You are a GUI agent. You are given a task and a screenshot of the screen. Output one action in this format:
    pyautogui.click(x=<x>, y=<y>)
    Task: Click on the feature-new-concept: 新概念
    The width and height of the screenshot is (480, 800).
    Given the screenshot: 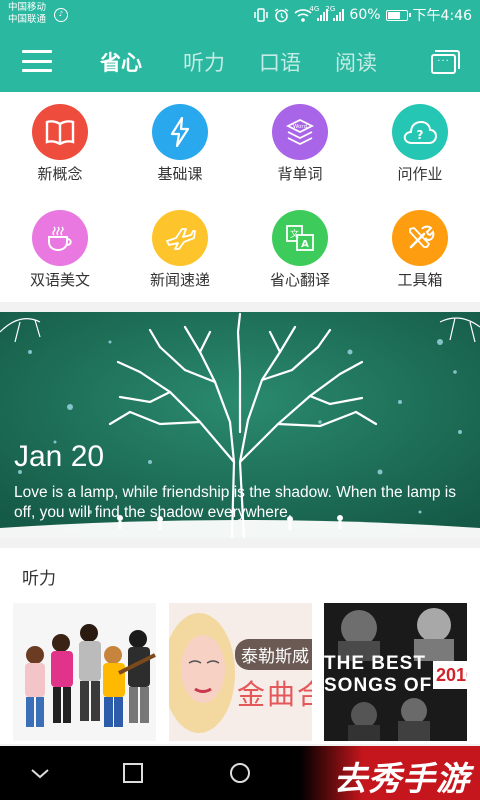 What is the action you would take?
    pyautogui.click(x=60, y=144)
    